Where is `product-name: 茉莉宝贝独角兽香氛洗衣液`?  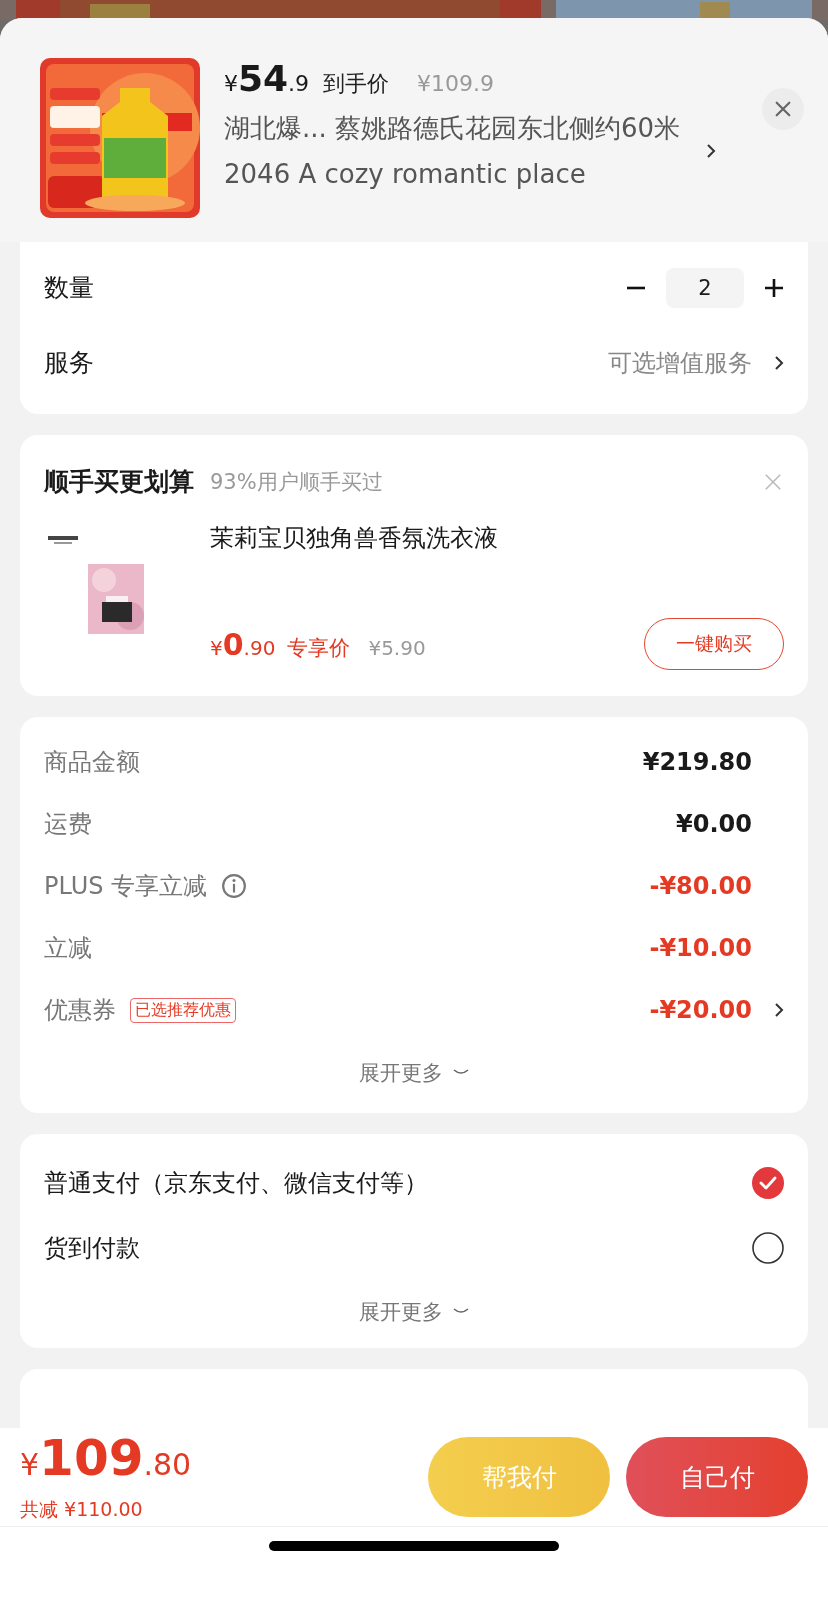
product-name: 茉莉宝贝独角兽香氛洗衣液 is located at coordinates (497, 538).